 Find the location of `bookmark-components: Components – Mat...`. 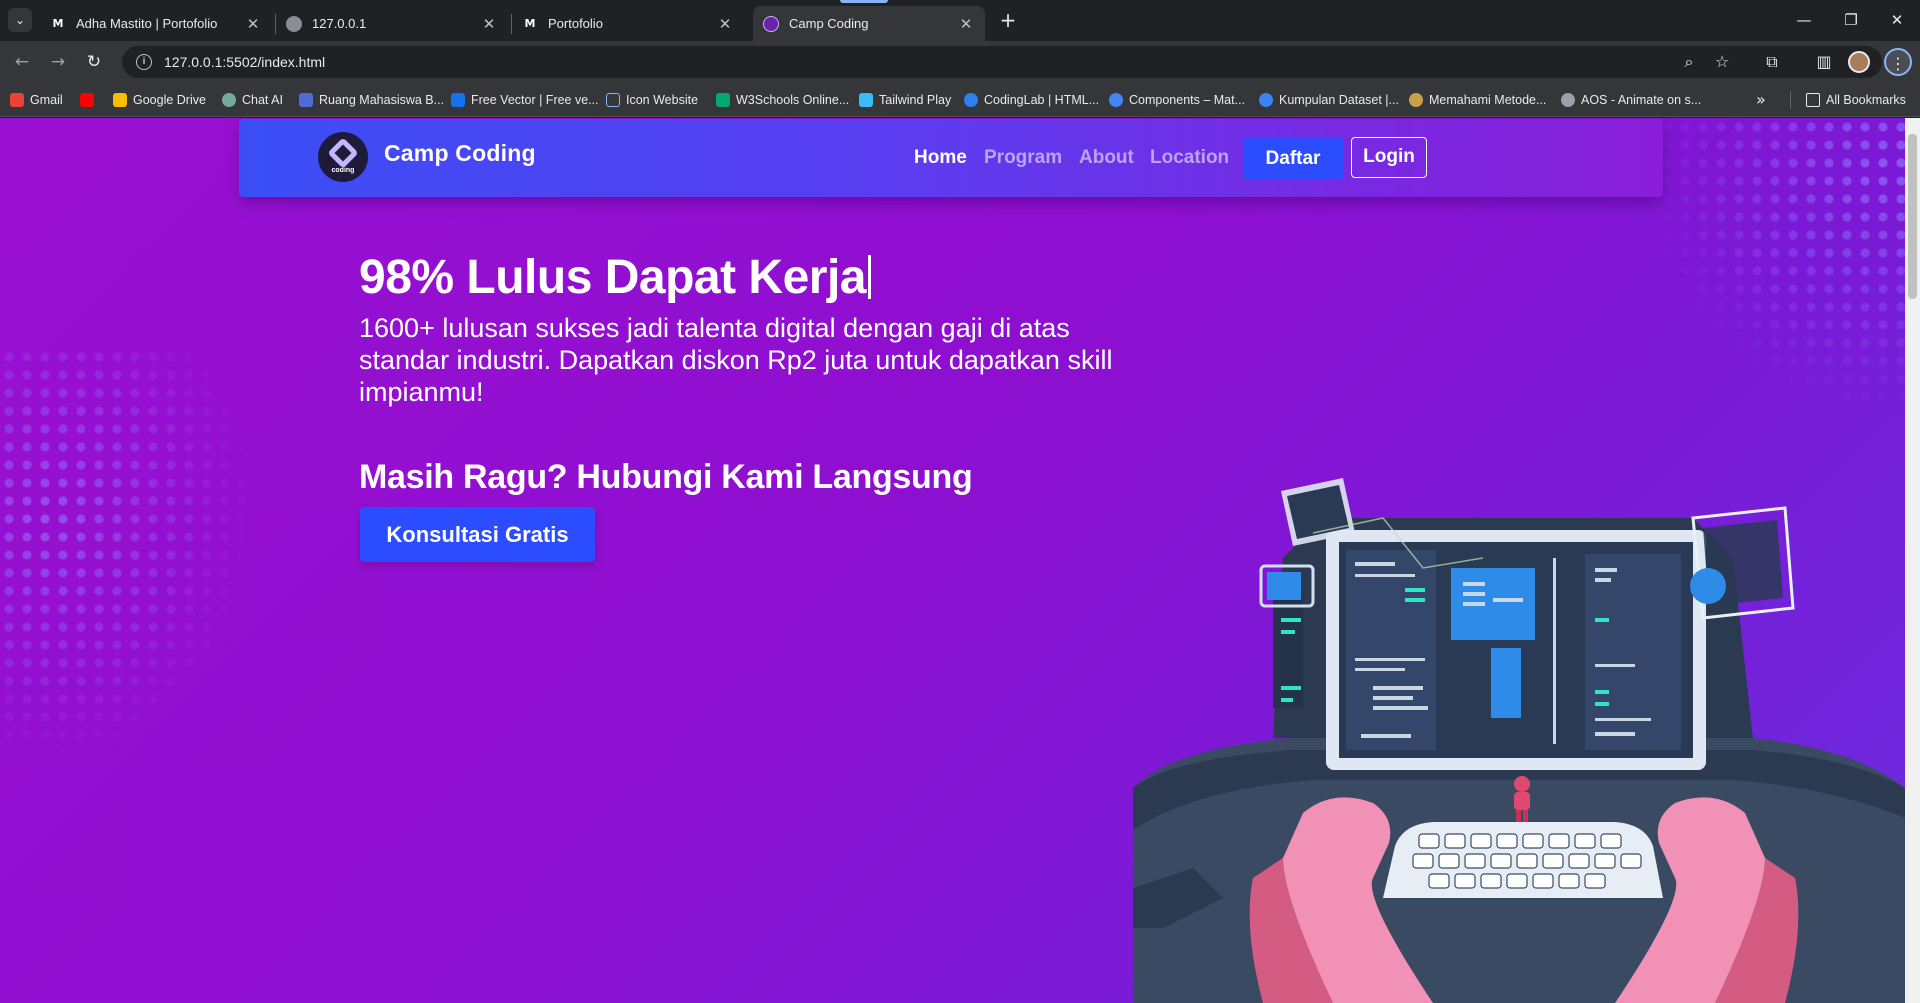

bookmark-components: Components – Mat... is located at coordinates (1177, 100).